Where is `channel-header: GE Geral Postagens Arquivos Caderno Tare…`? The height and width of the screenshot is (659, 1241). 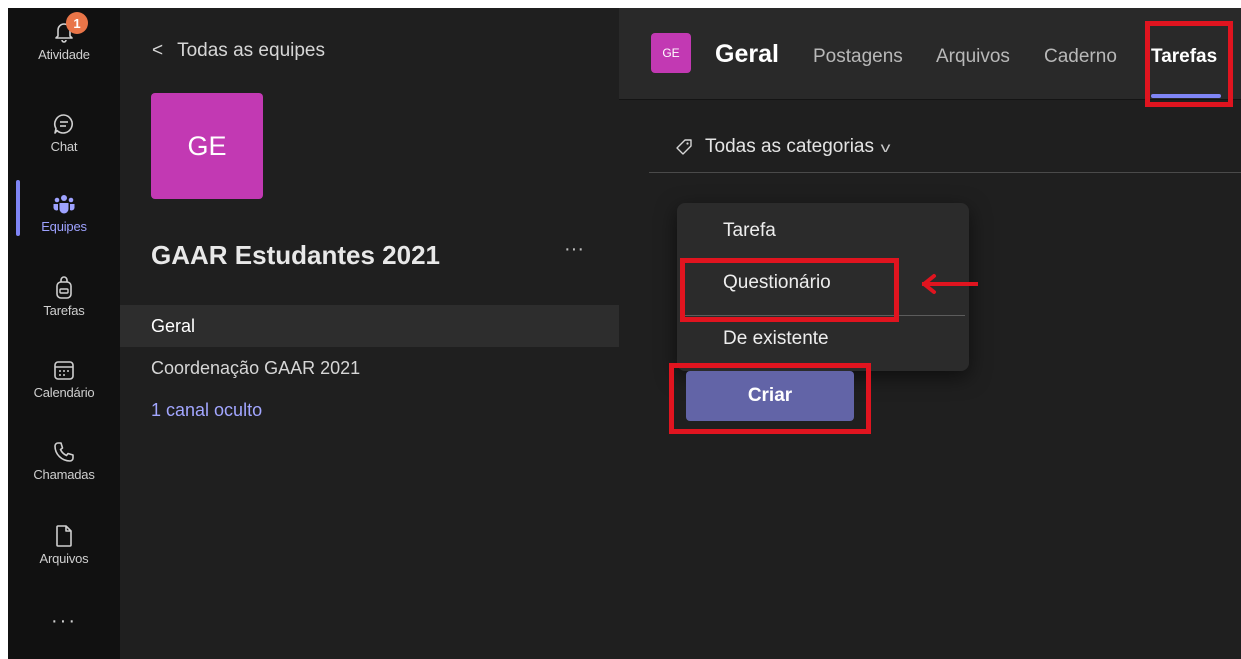
channel-header: GE Geral Postagens Arquivos Caderno Tare… is located at coordinates (930, 54).